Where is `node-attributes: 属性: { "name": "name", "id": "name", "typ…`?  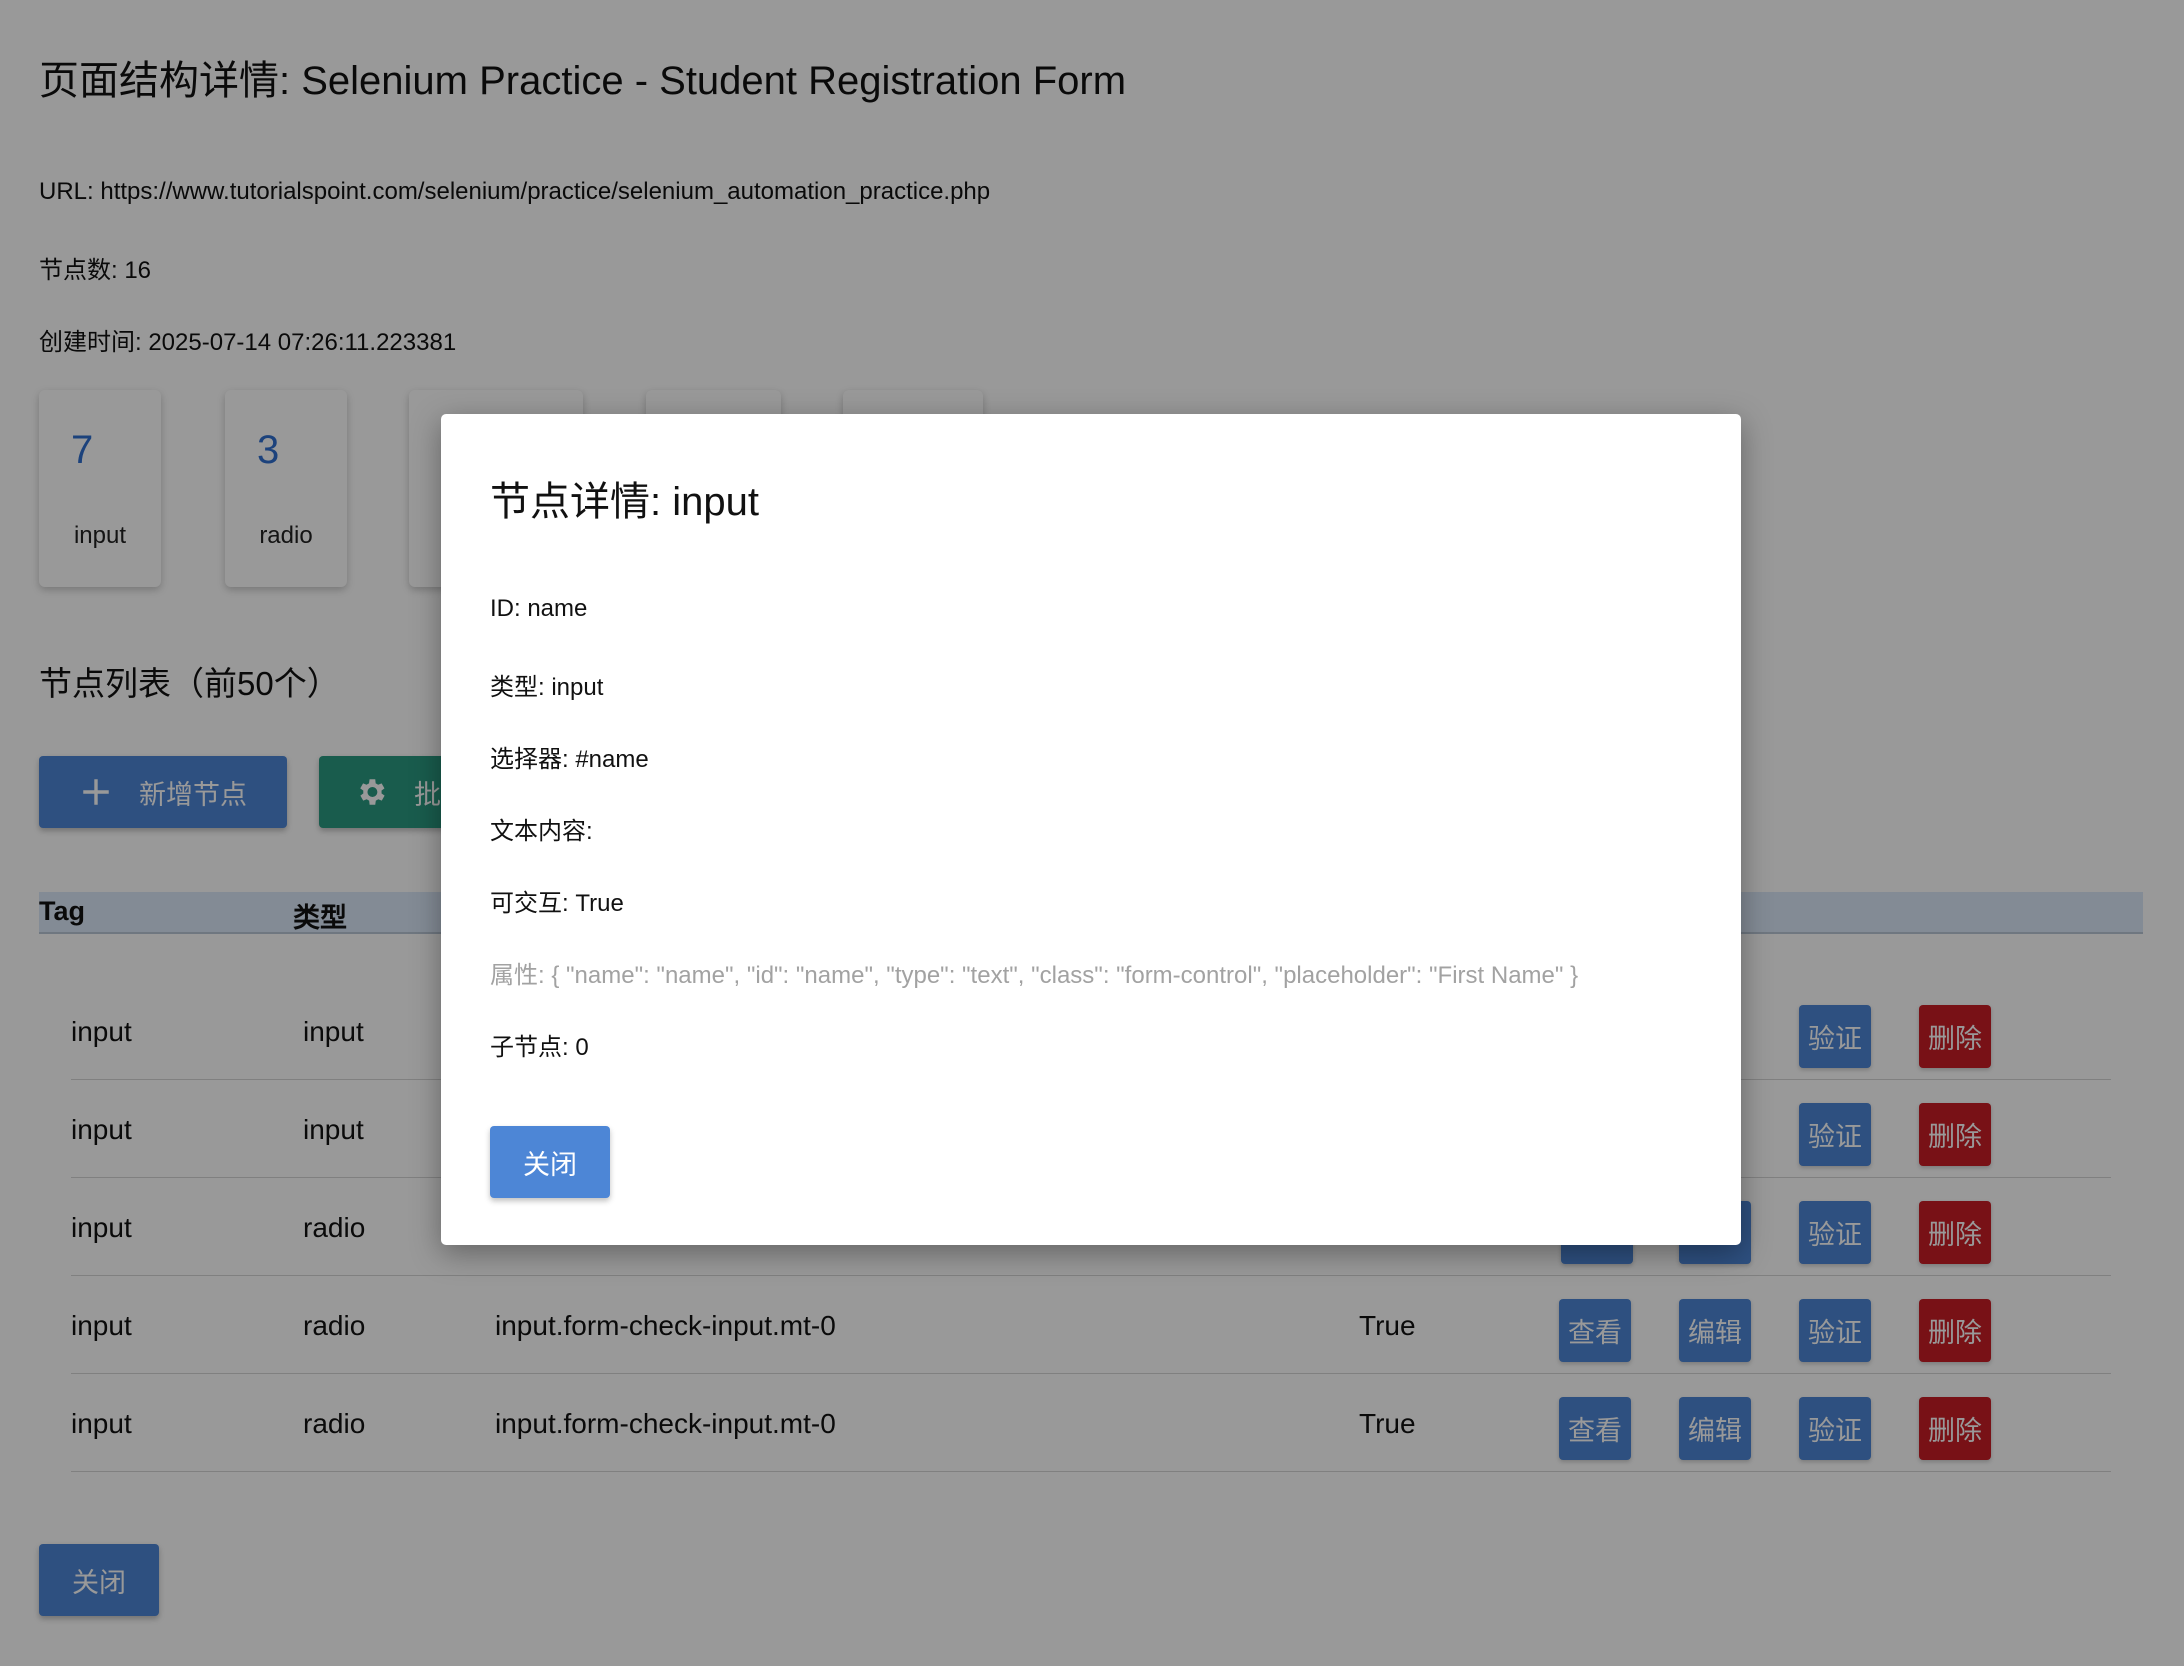 node-attributes: 属性: { "name": "name", "id": "name", "typ… is located at coordinates (1034, 975).